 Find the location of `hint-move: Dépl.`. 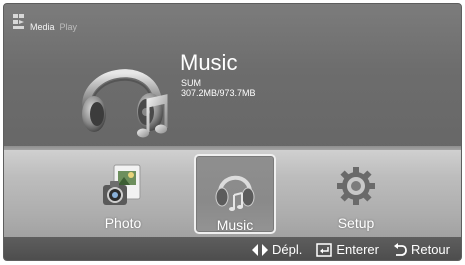

hint-move: Dépl. is located at coordinates (277, 249).